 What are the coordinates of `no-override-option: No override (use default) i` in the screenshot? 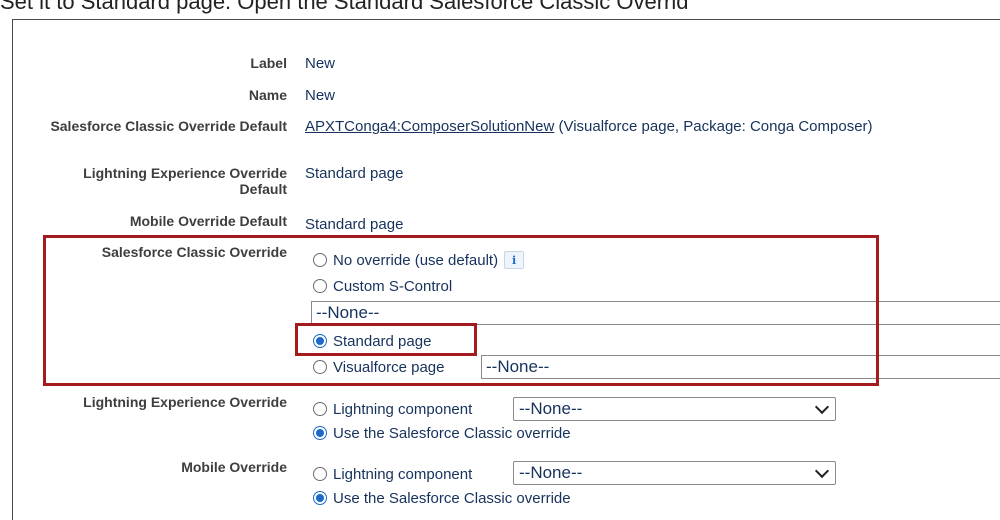 It's located at (419, 260).